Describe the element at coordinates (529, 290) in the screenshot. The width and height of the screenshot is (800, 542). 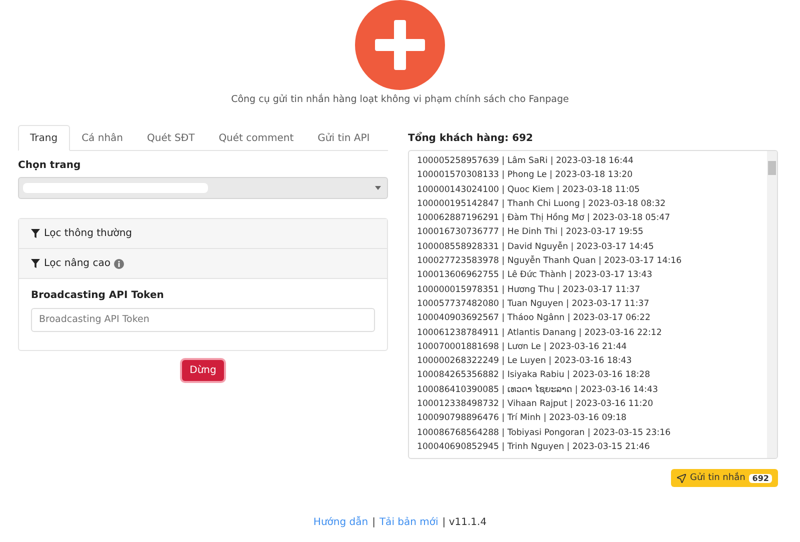
I see `customer-row-text: 100000015978351 | Hương Thu | 2023-03-17 11:37` at that location.